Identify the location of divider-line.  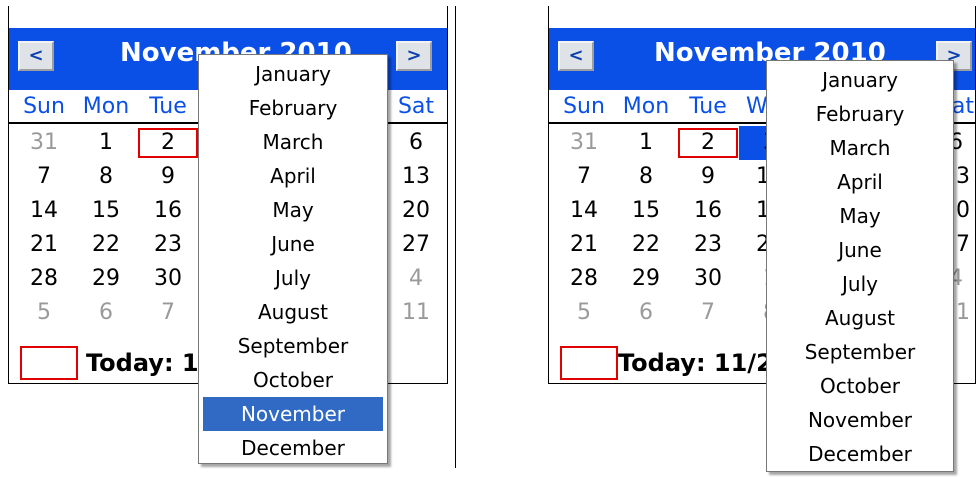
(455, 237).